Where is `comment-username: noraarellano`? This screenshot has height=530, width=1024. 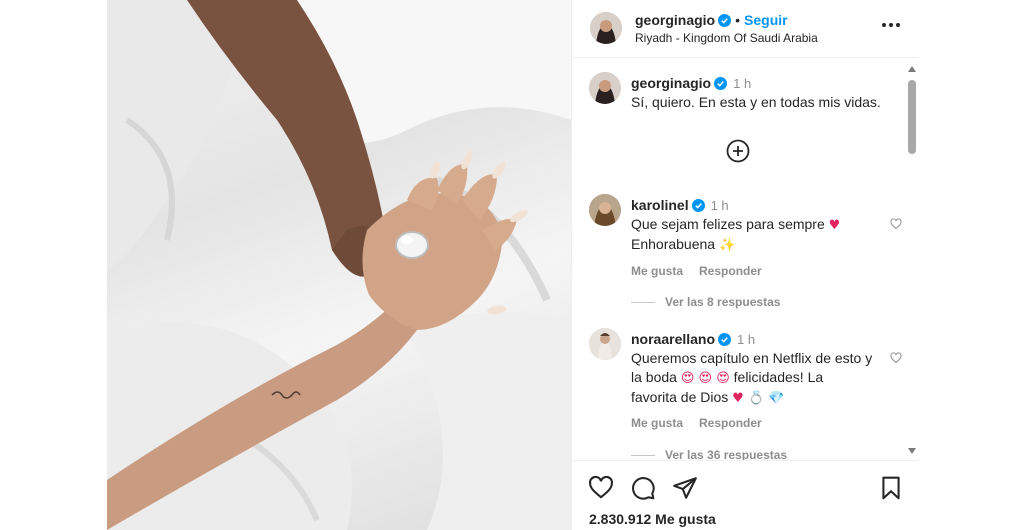
comment-username: noraarellano is located at coordinates (673, 339).